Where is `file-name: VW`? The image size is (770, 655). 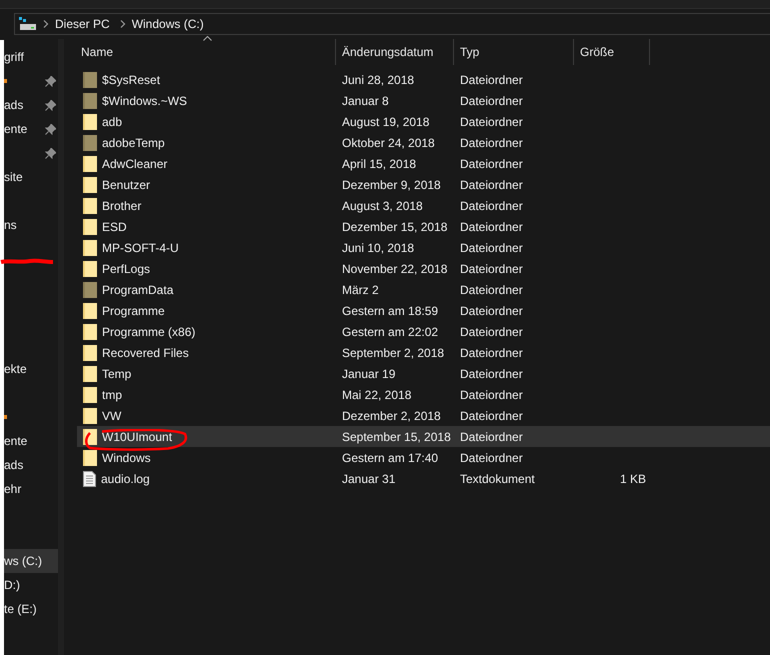
file-name: VW is located at coordinates (112, 415).